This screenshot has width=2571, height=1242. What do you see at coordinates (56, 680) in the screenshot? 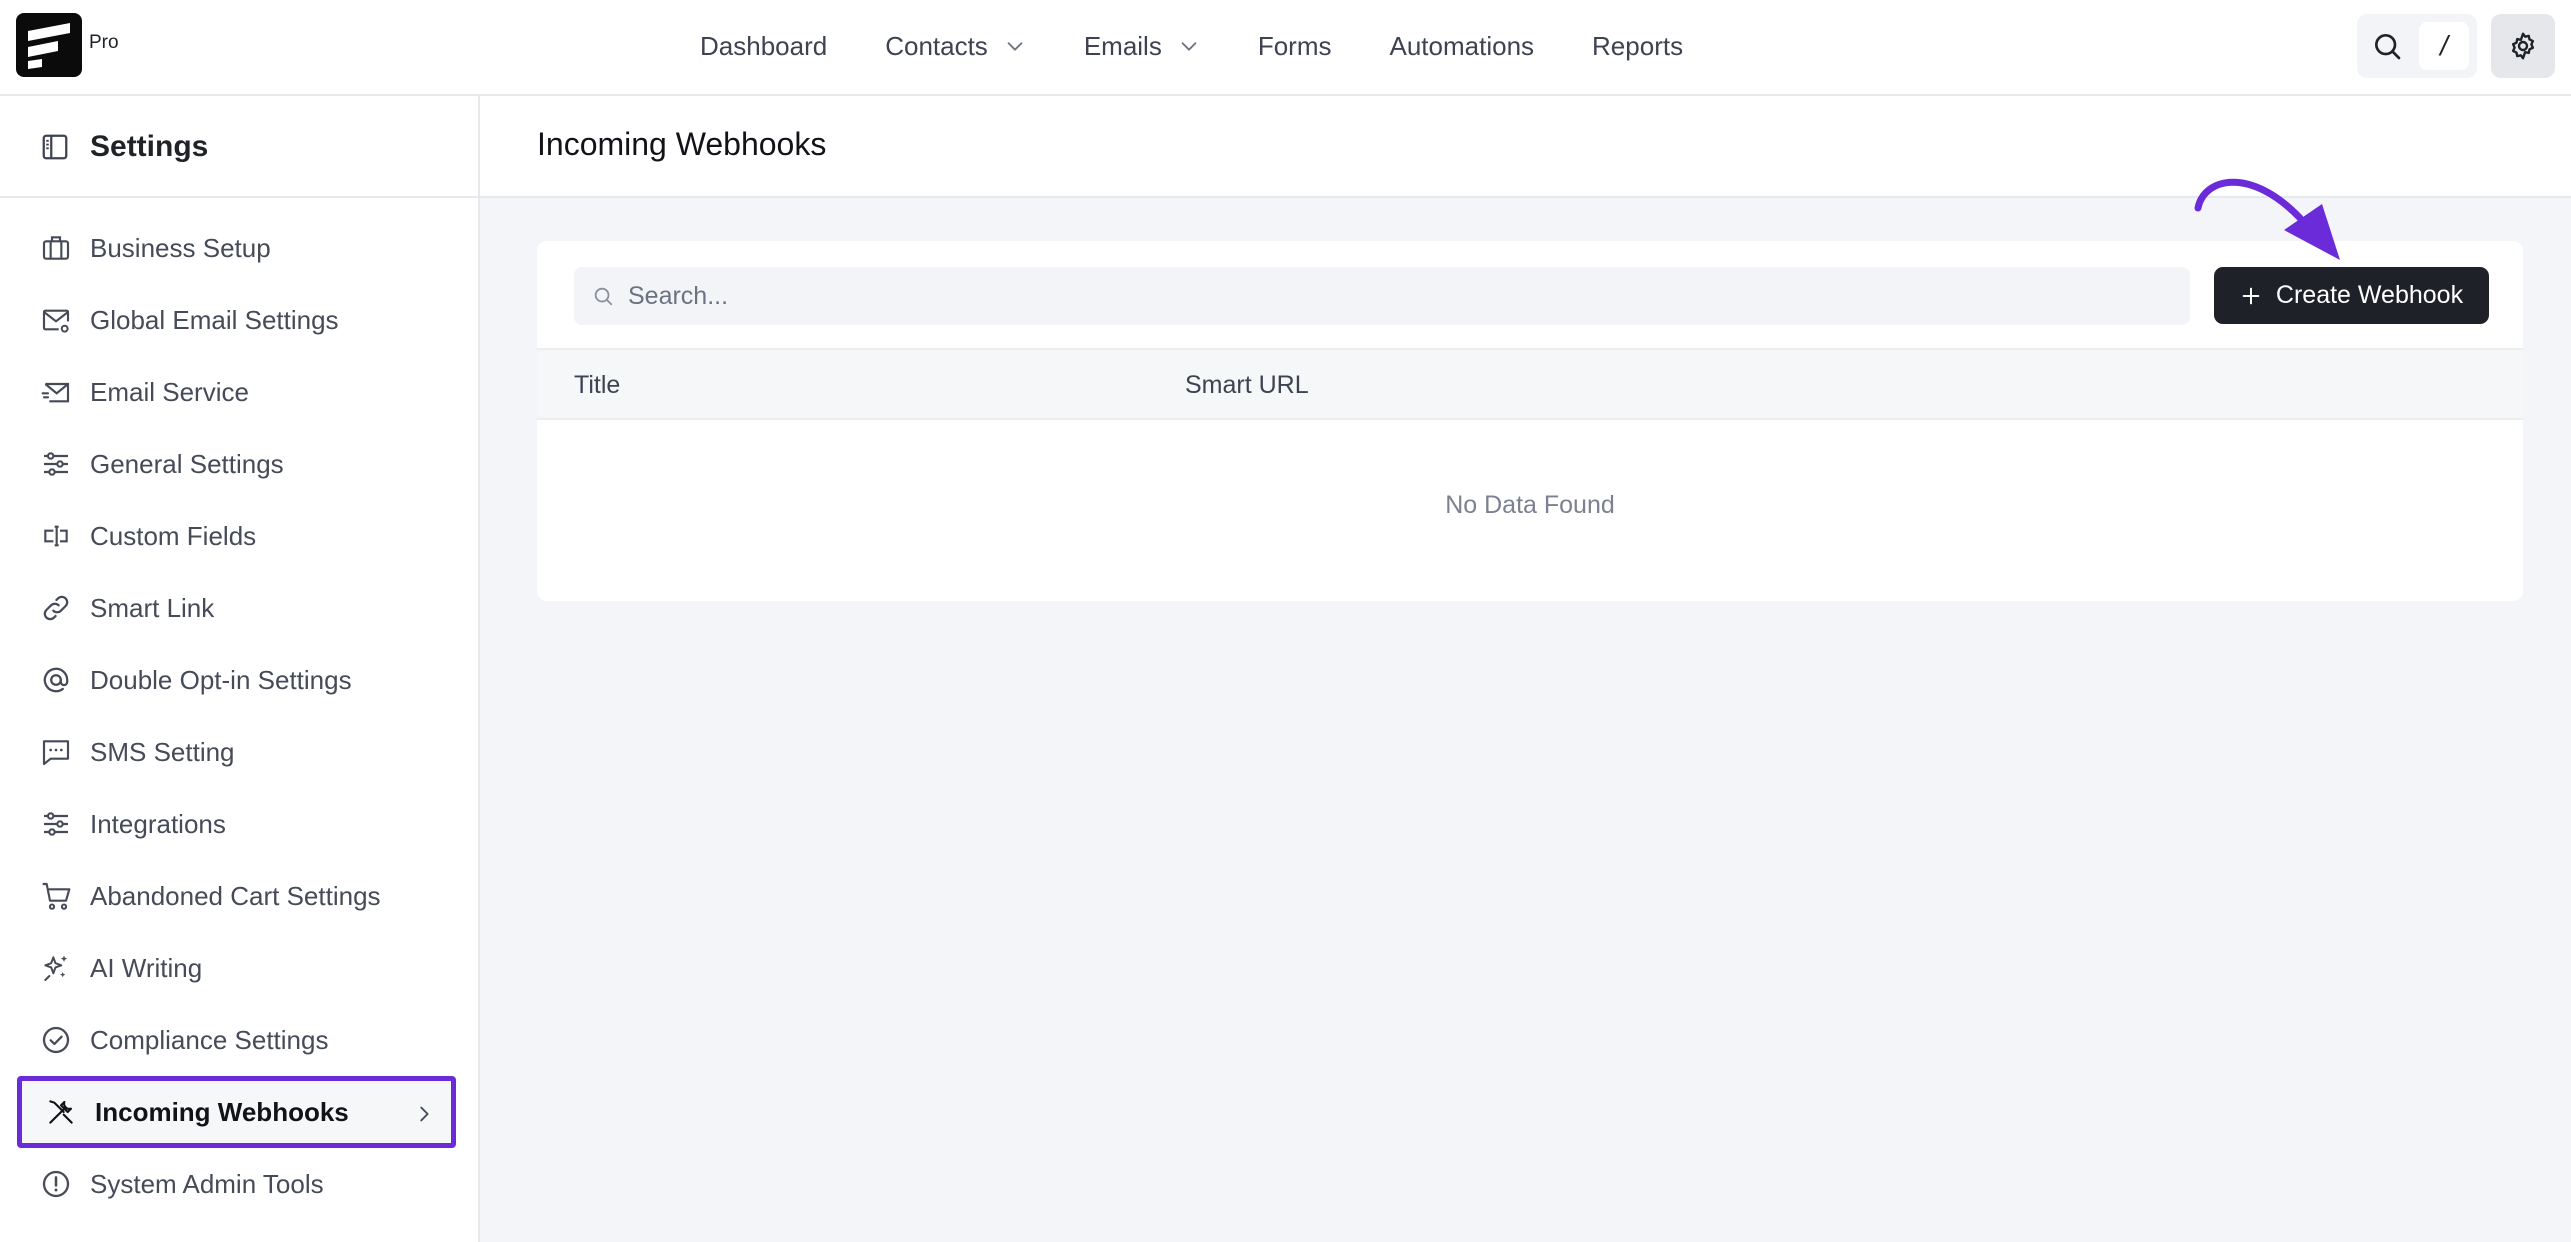
I see `at-sign-icon` at bounding box center [56, 680].